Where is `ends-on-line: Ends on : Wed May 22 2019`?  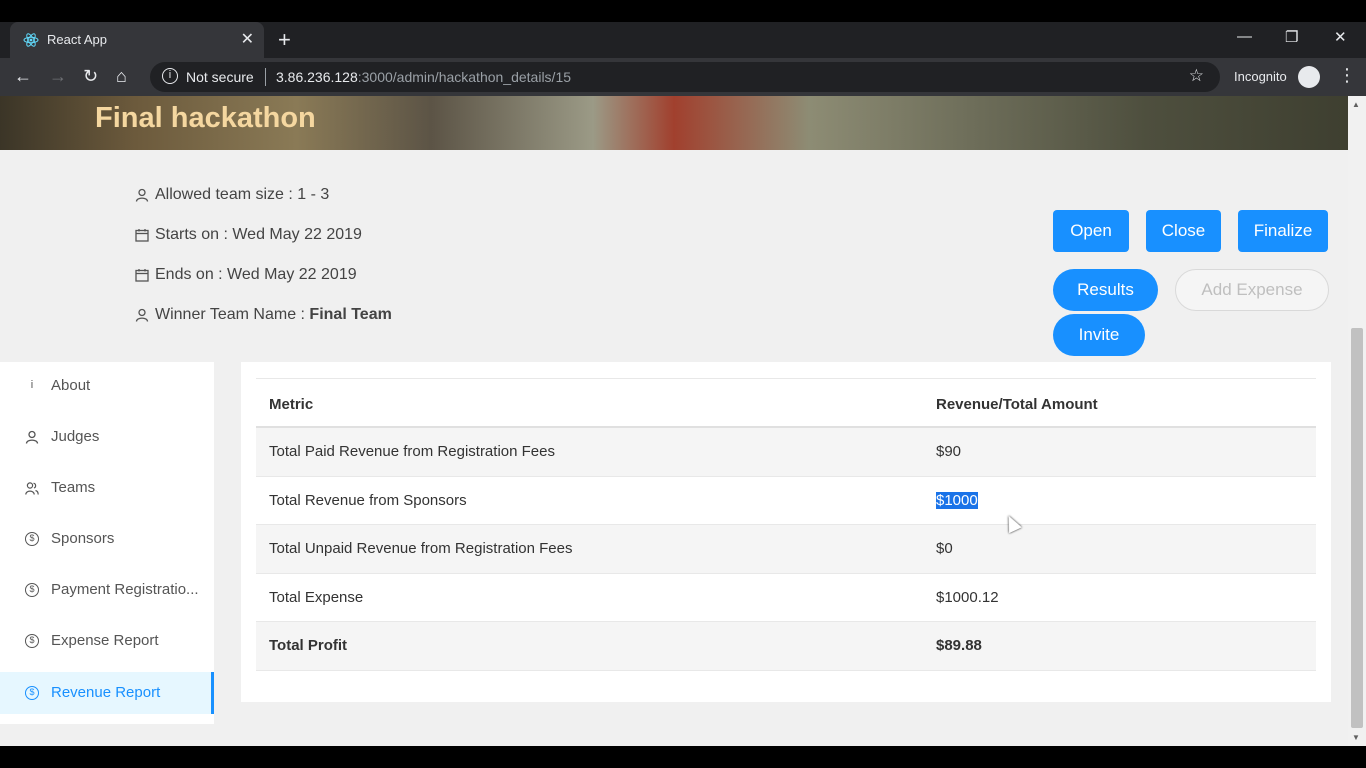 ends-on-line: Ends on : Wed May 22 2019 is located at coordinates (246, 275).